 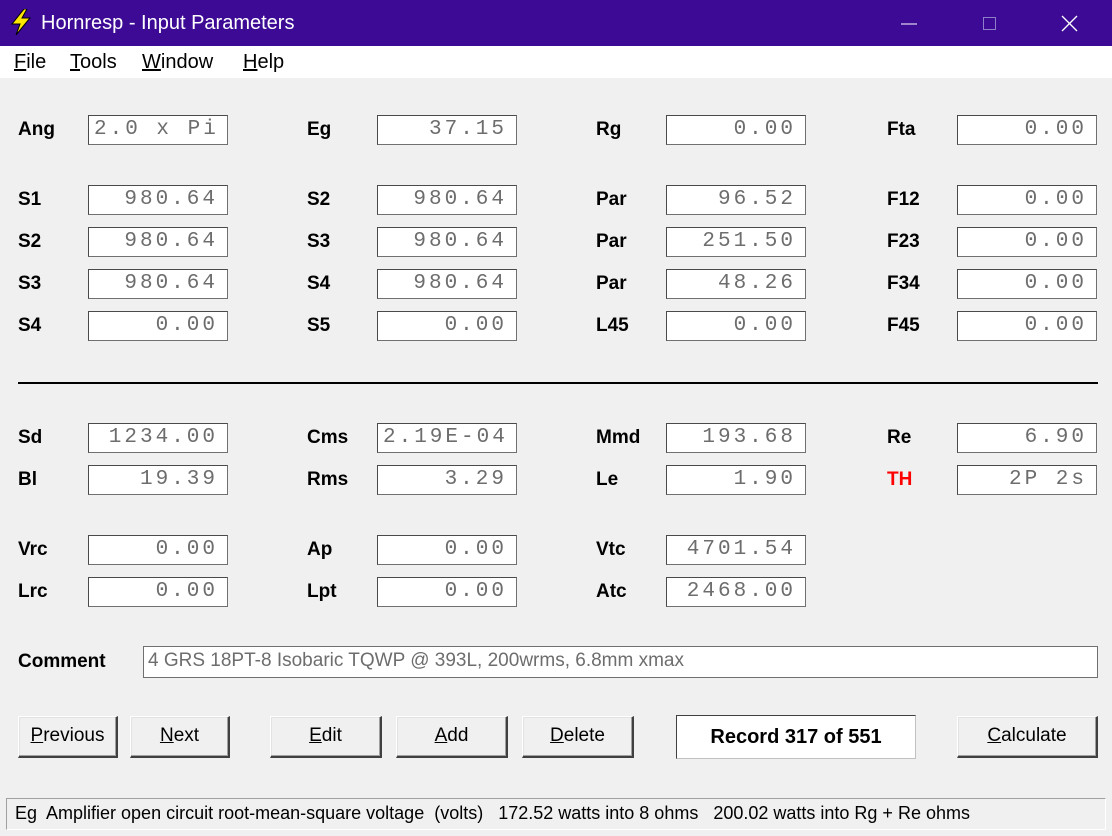 What do you see at coordinates (447, 130) in the screenshot?
I see `param-field-eg: 37.15` at bounding box center [447, 130].